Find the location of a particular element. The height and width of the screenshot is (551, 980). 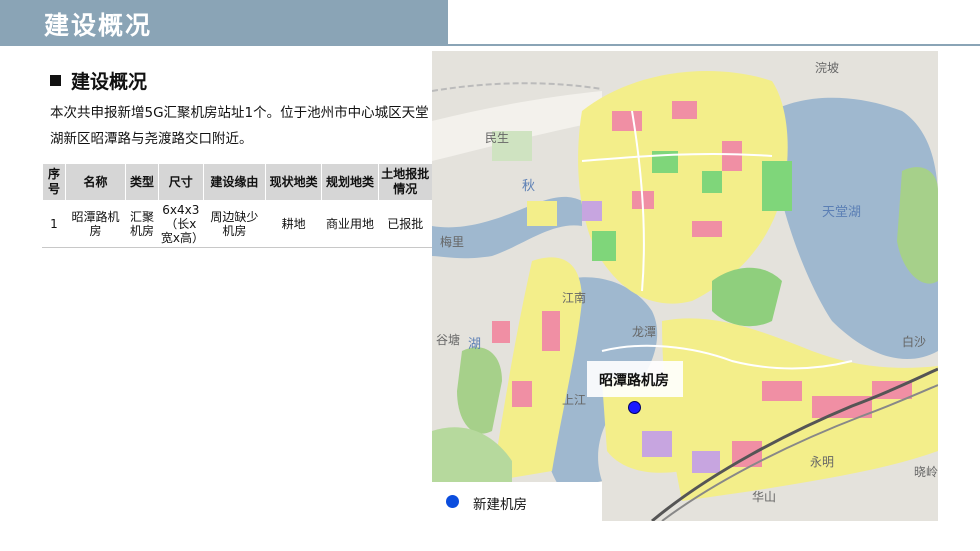

legend-label: 新建机房 is located at coordinates (500, 505).